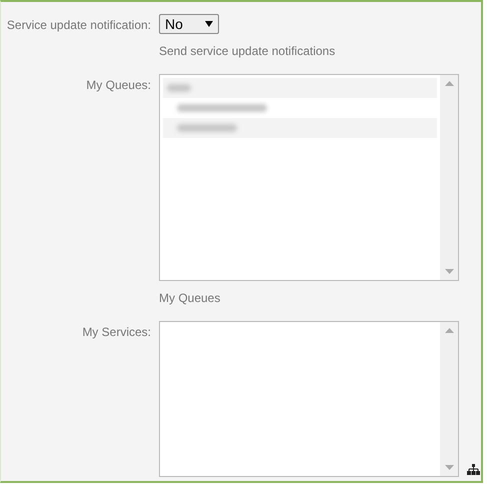 The height and width of the screenshot is (487, 487). Describe the element at coordinates (118, 85) in the screenshot. I see `field-label: My Queues:` at that location.